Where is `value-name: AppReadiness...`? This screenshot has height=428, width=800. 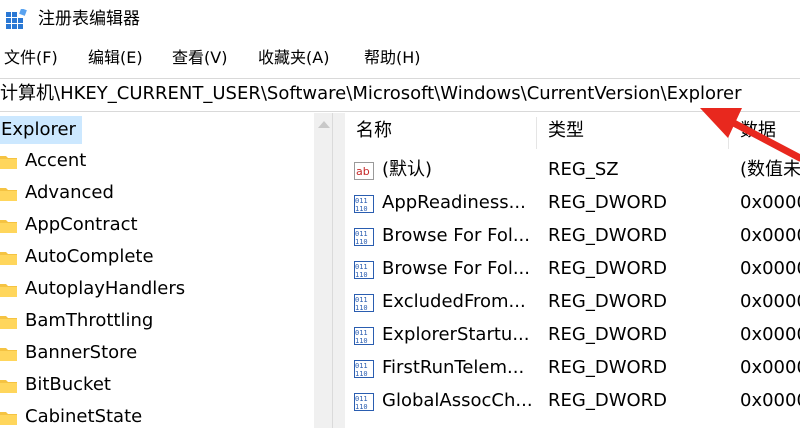 value-name: AppReadiness... is located at coordinates (454, 202).